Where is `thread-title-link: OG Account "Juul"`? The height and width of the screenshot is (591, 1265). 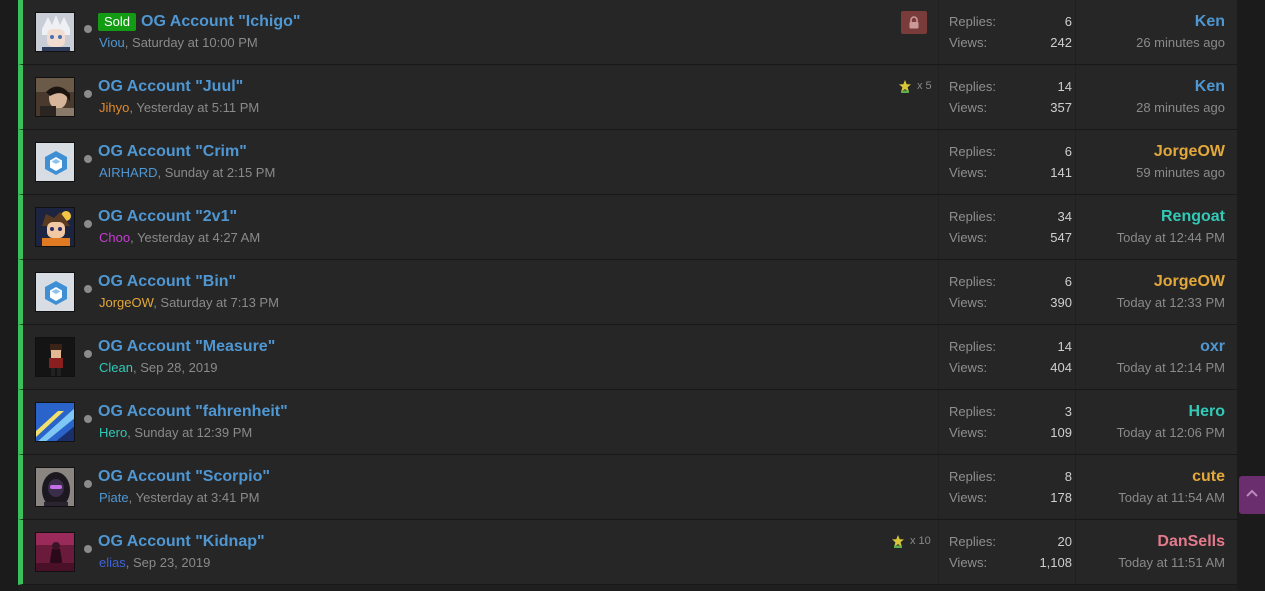 thread-title-link: OG Account "Juul" is located at coordinates (170, 87).